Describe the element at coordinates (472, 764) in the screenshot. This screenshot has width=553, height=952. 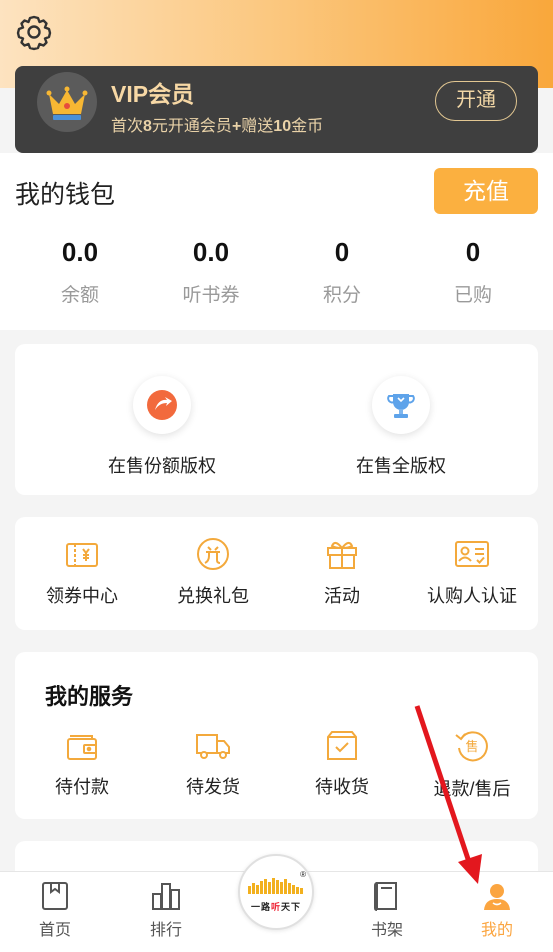
I see `refund-aftersale-item: 售 退款/售后` at that location.